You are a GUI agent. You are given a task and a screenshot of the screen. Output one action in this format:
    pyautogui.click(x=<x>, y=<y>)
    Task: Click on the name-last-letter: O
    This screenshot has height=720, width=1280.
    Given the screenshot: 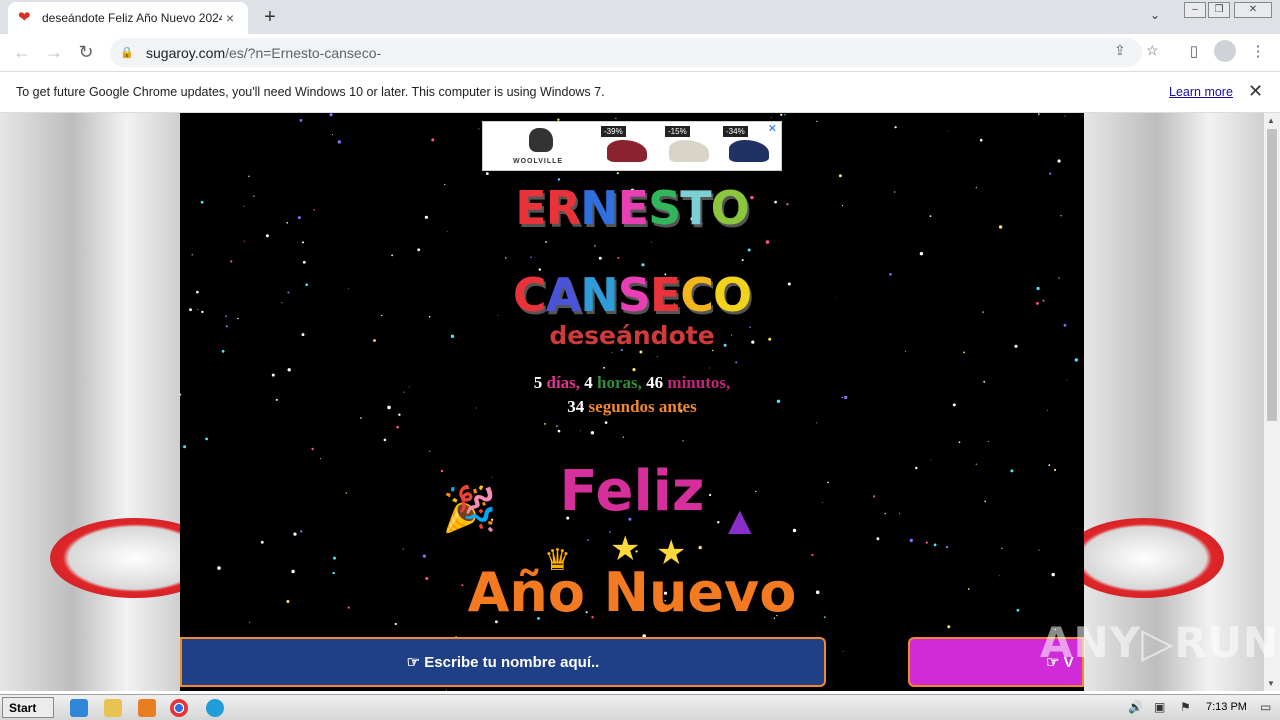 What is the action you would take?
    pyautogui.click(x=732, y=295)
    